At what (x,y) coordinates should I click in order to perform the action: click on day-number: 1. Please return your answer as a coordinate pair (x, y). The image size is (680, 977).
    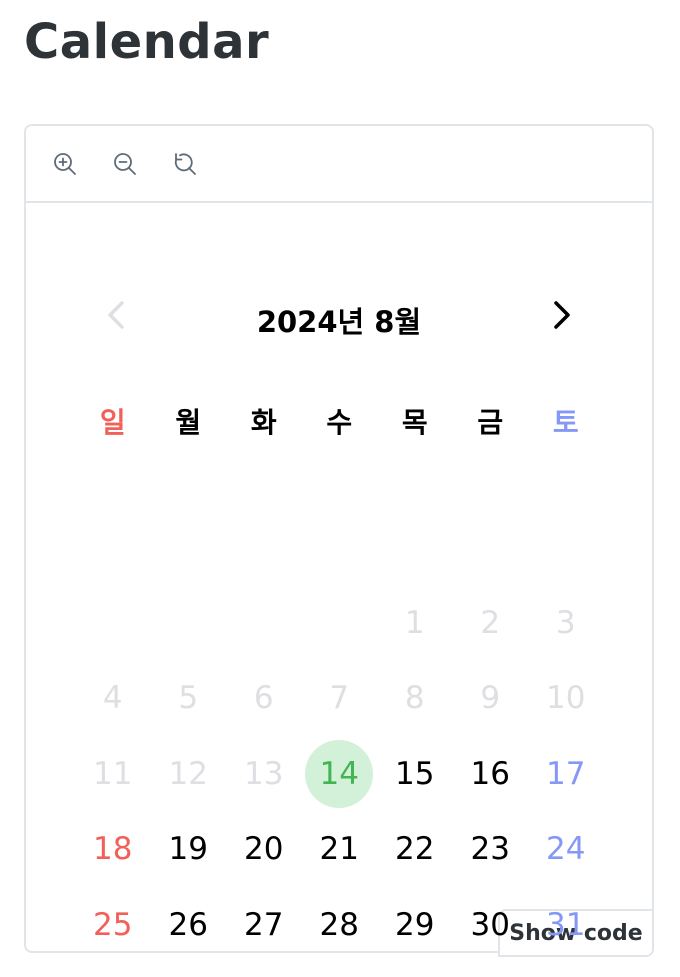
    Looking at the image, I should click on (414, 622).